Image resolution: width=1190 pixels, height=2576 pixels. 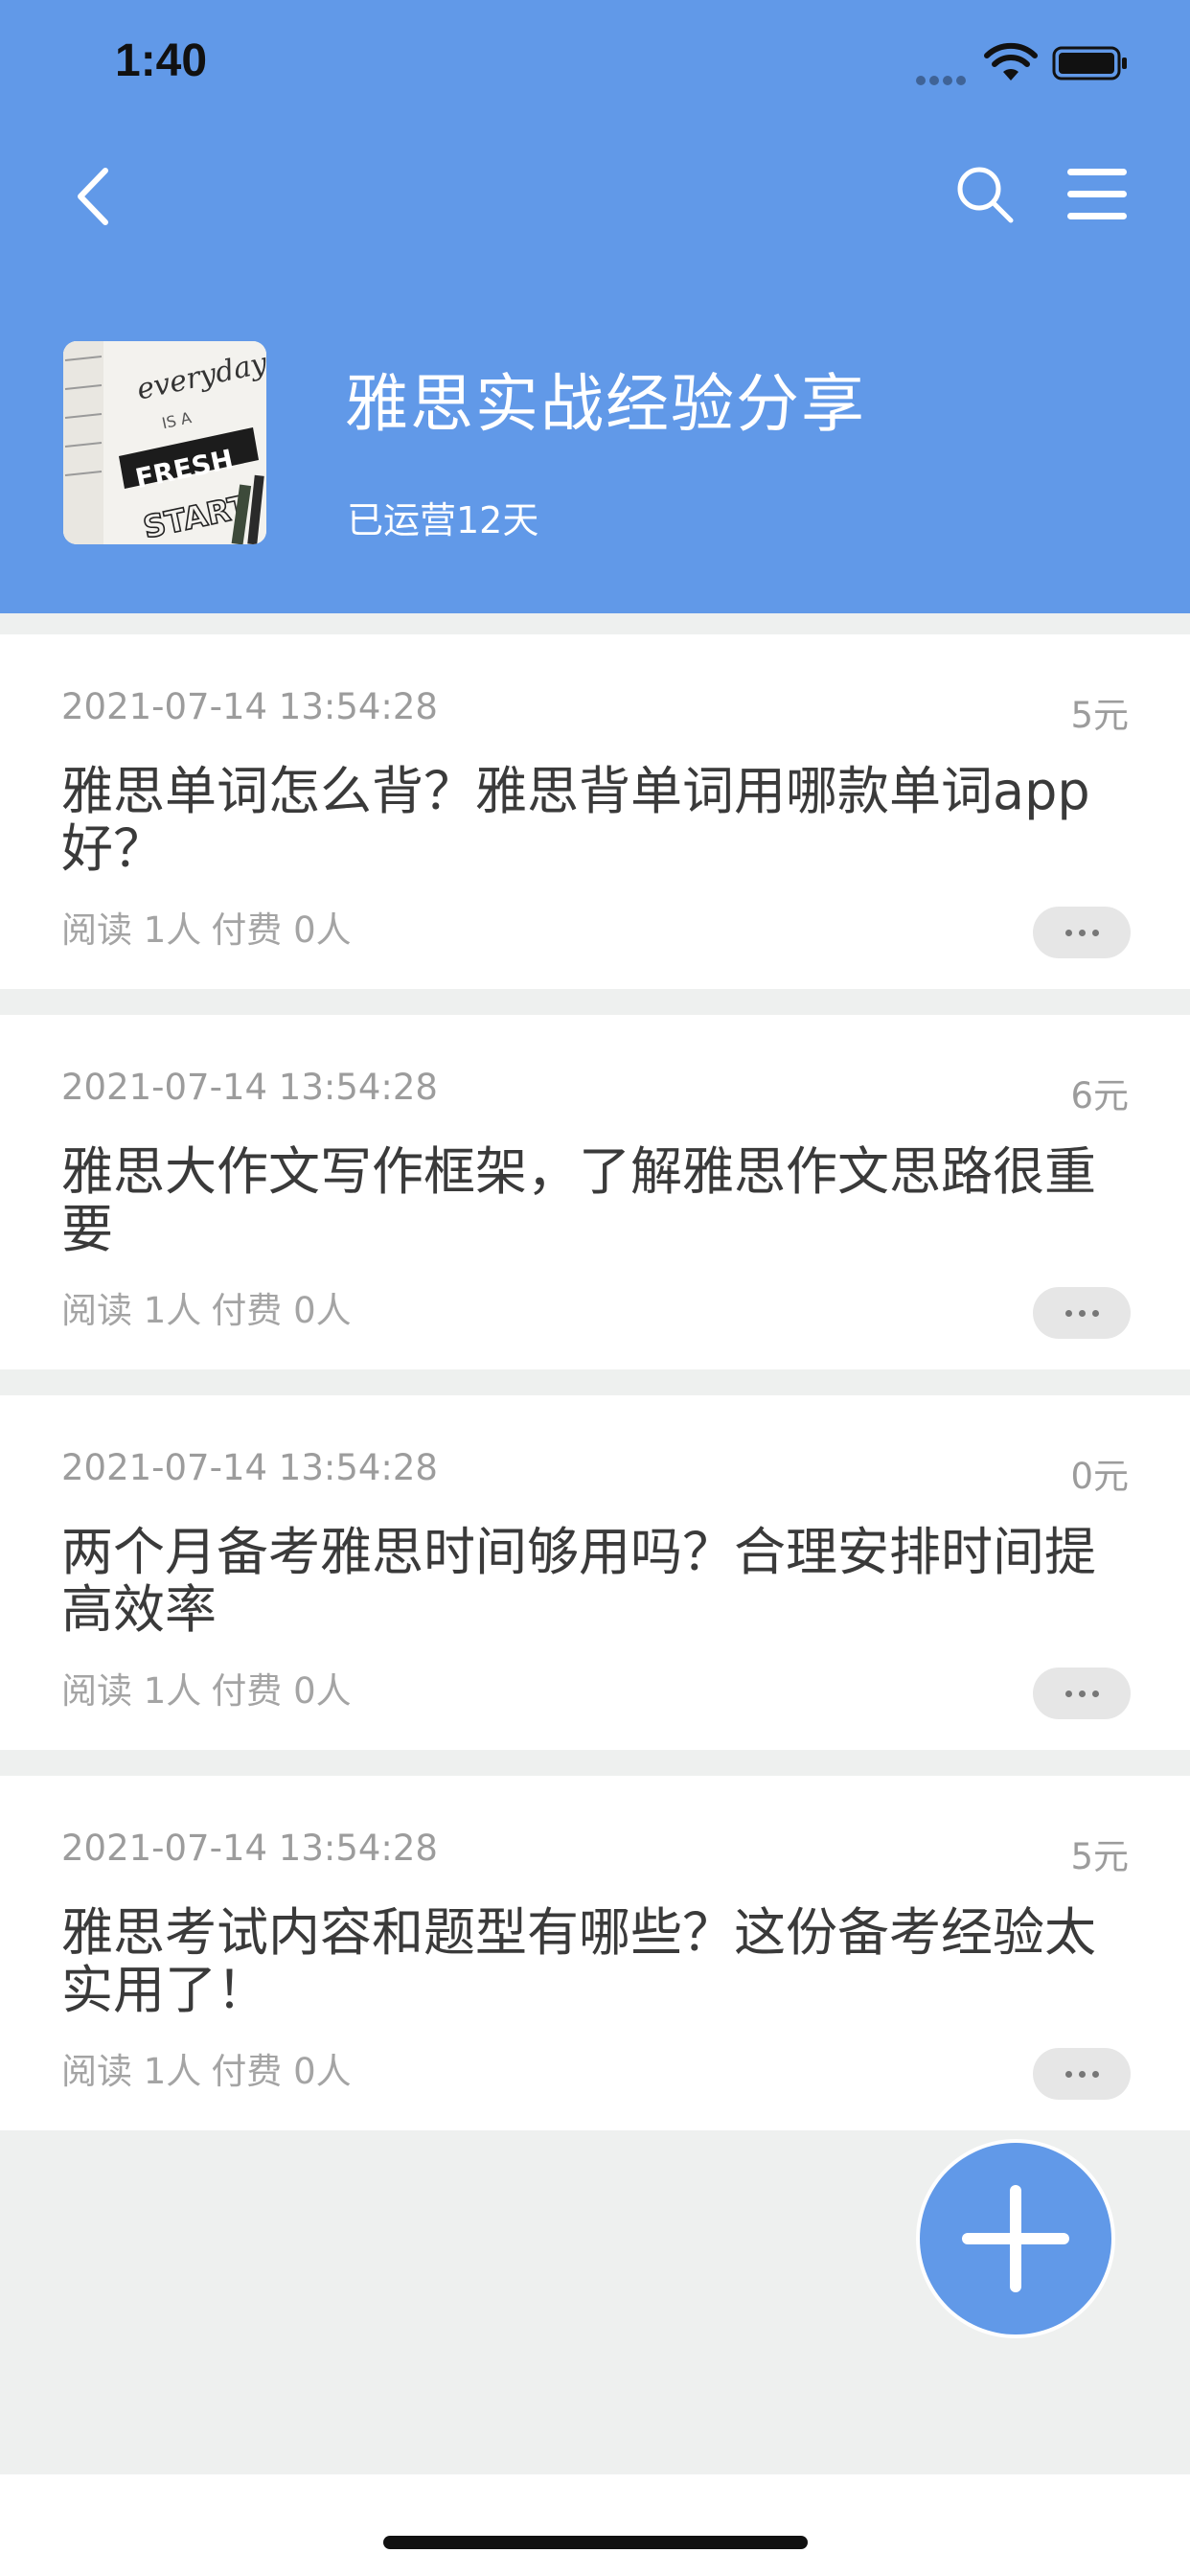 I want to click on group-title: 雅思实战经验分享, so click(x=606, y=404).